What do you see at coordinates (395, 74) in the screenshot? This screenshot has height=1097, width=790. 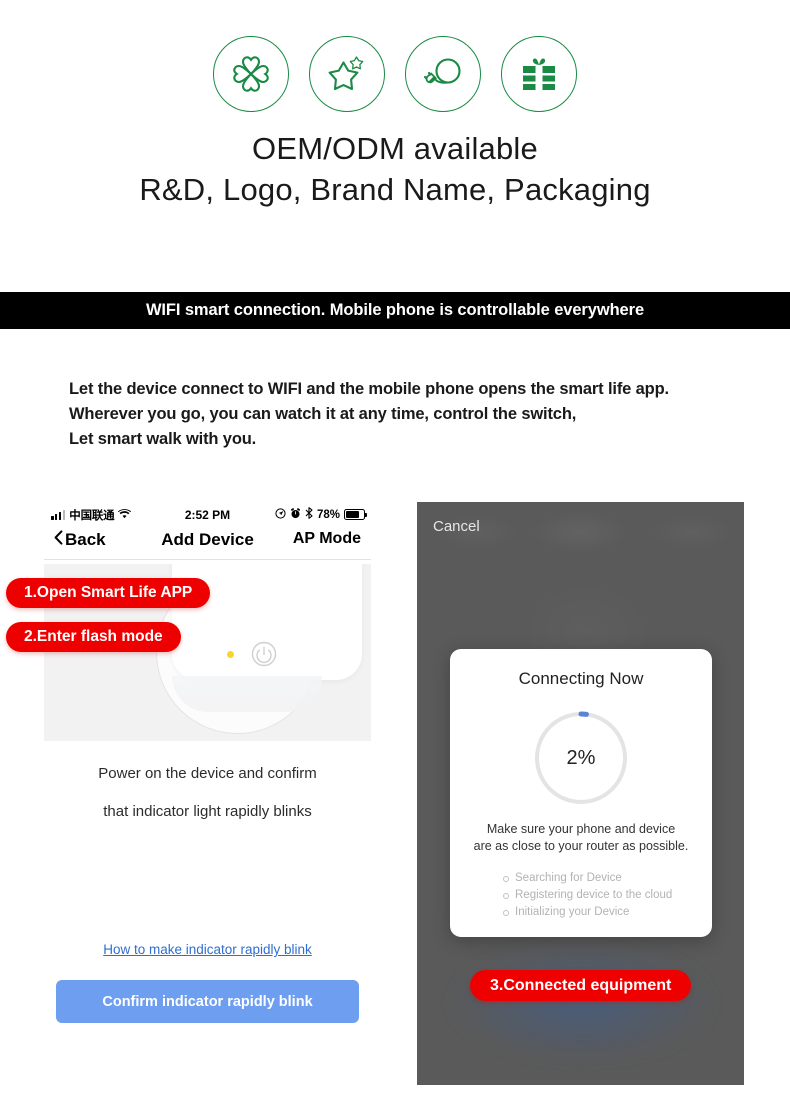 I see `feature-icon-row` at bounding box center [395, 74].